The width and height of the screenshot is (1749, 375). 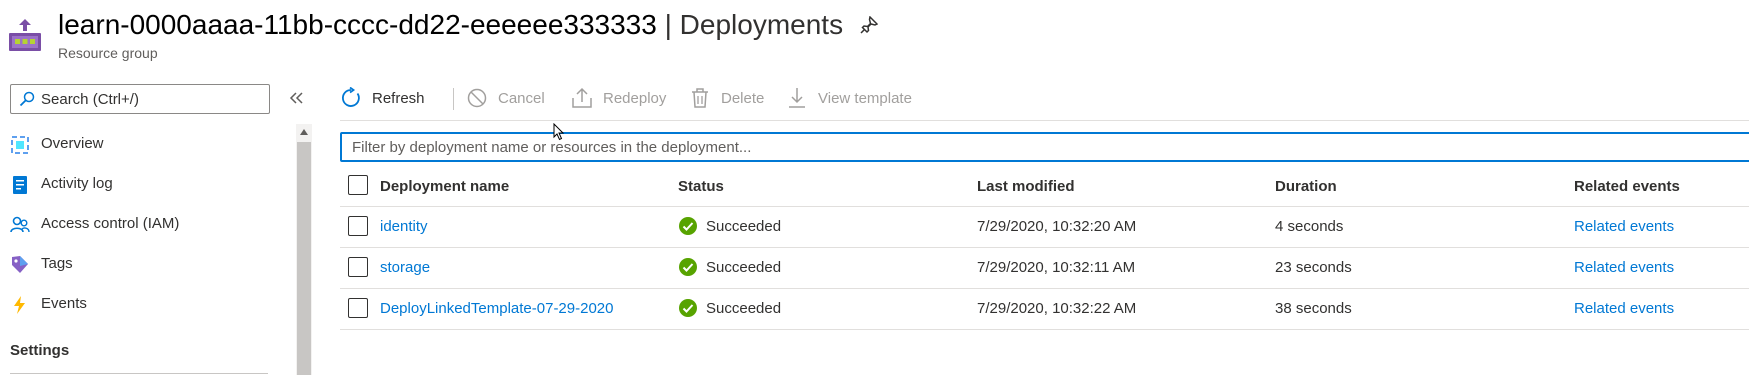 I want to click on sidebar-item-events: Events, so click(x=145, y=304).